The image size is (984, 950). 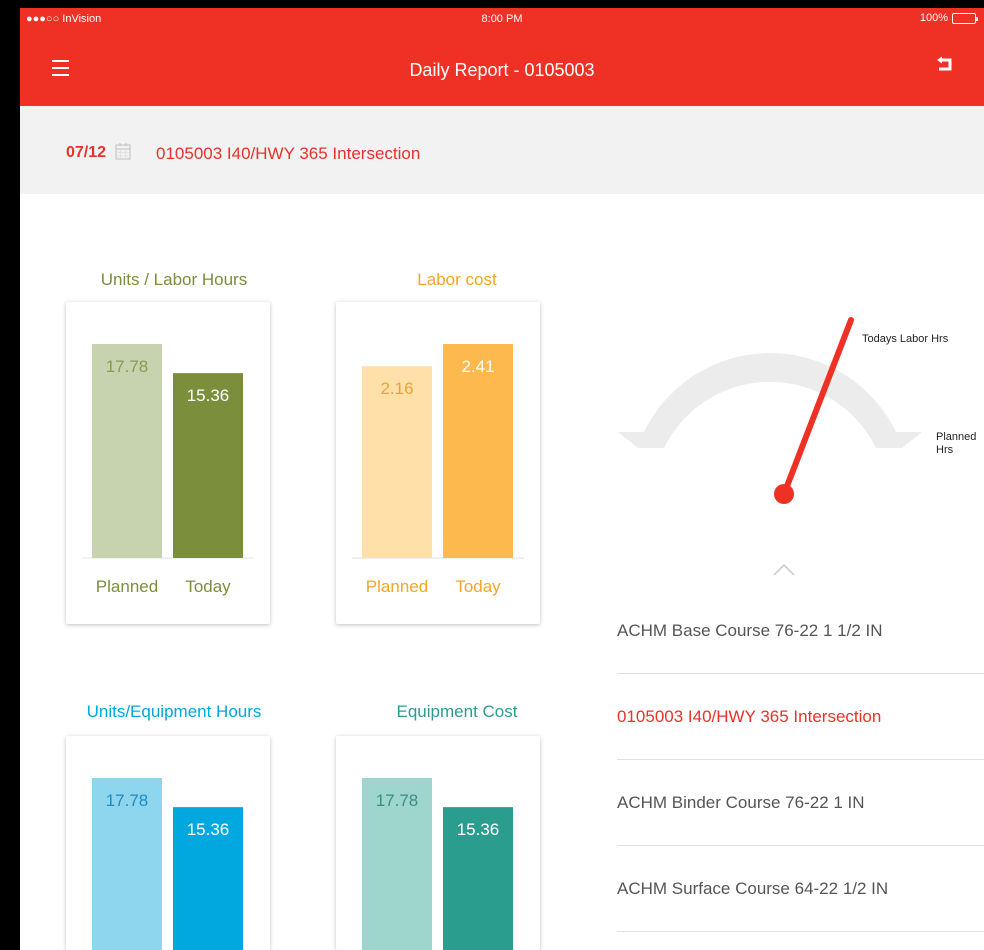 I want to click on labor-cost-chart: 2.16 Planned 2.41 Today, so click(x=438, y=463).